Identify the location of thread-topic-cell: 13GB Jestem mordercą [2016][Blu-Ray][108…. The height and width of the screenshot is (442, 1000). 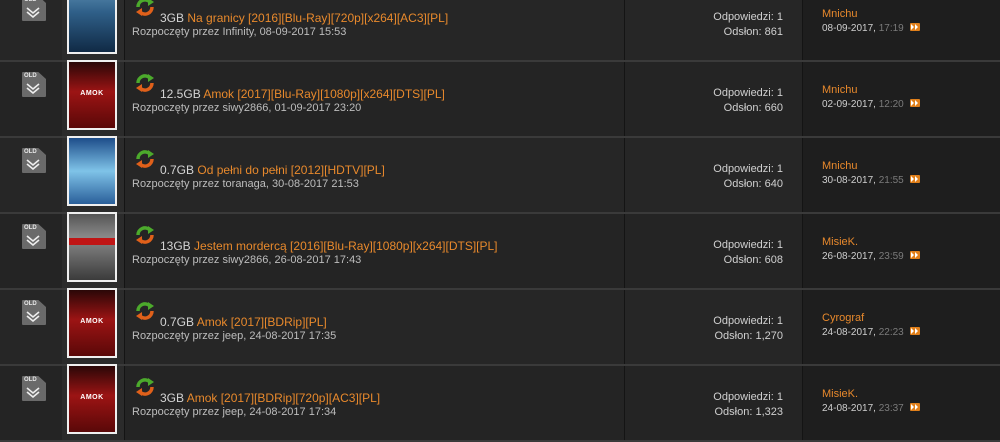
(374, 251).